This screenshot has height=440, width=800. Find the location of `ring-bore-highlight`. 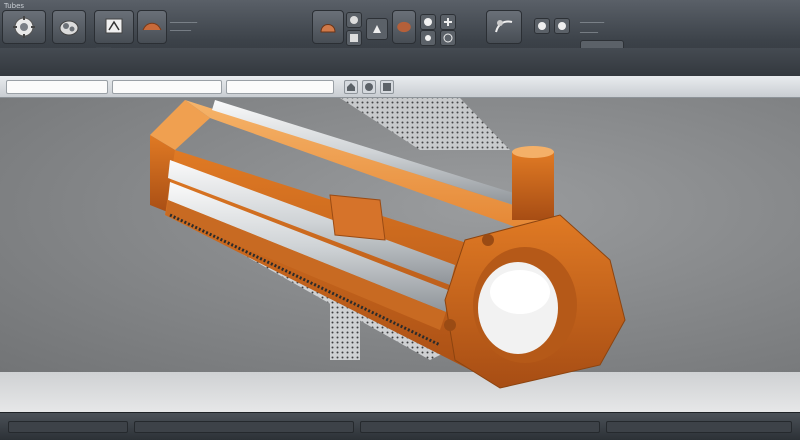

ring-bore-highlight is located at coordinates (520, 292).